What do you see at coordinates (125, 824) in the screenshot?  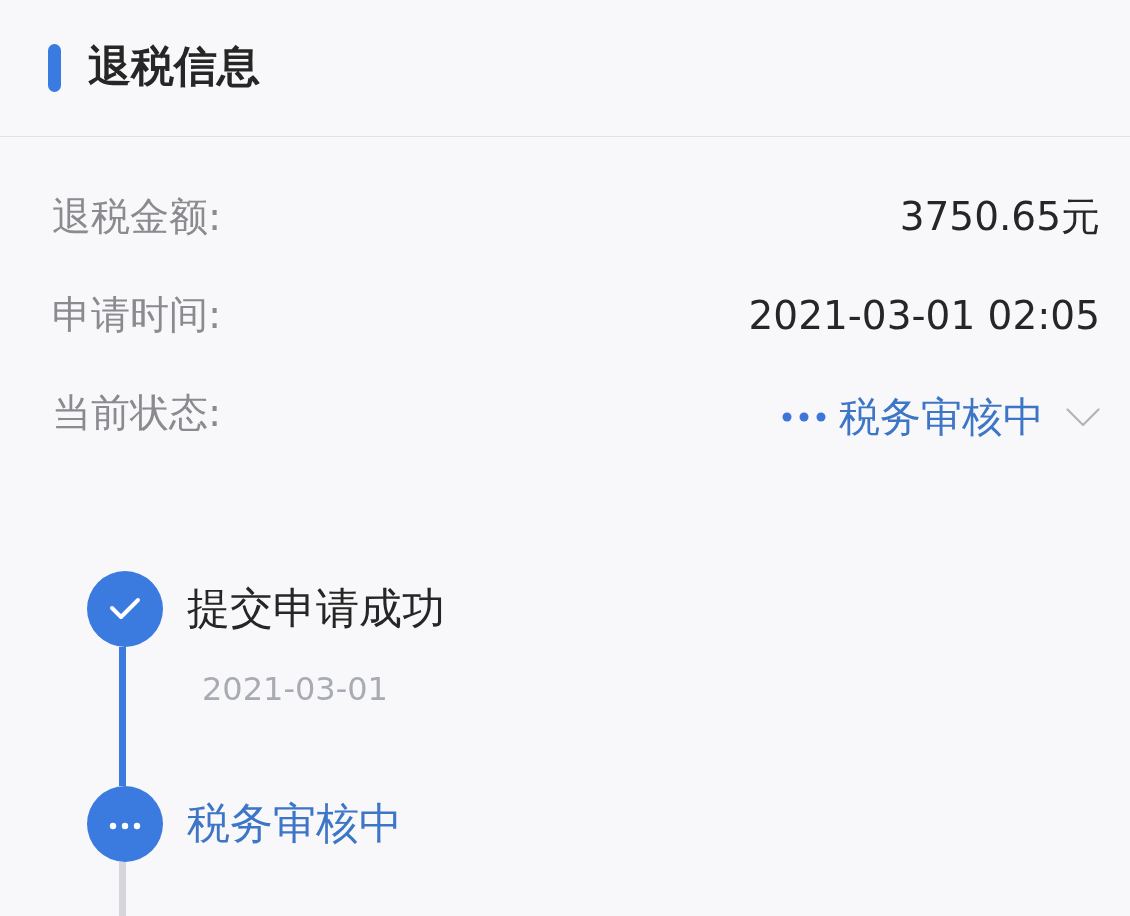 I see `ellipsis-circle-icon` at bounding box center [125, 824].